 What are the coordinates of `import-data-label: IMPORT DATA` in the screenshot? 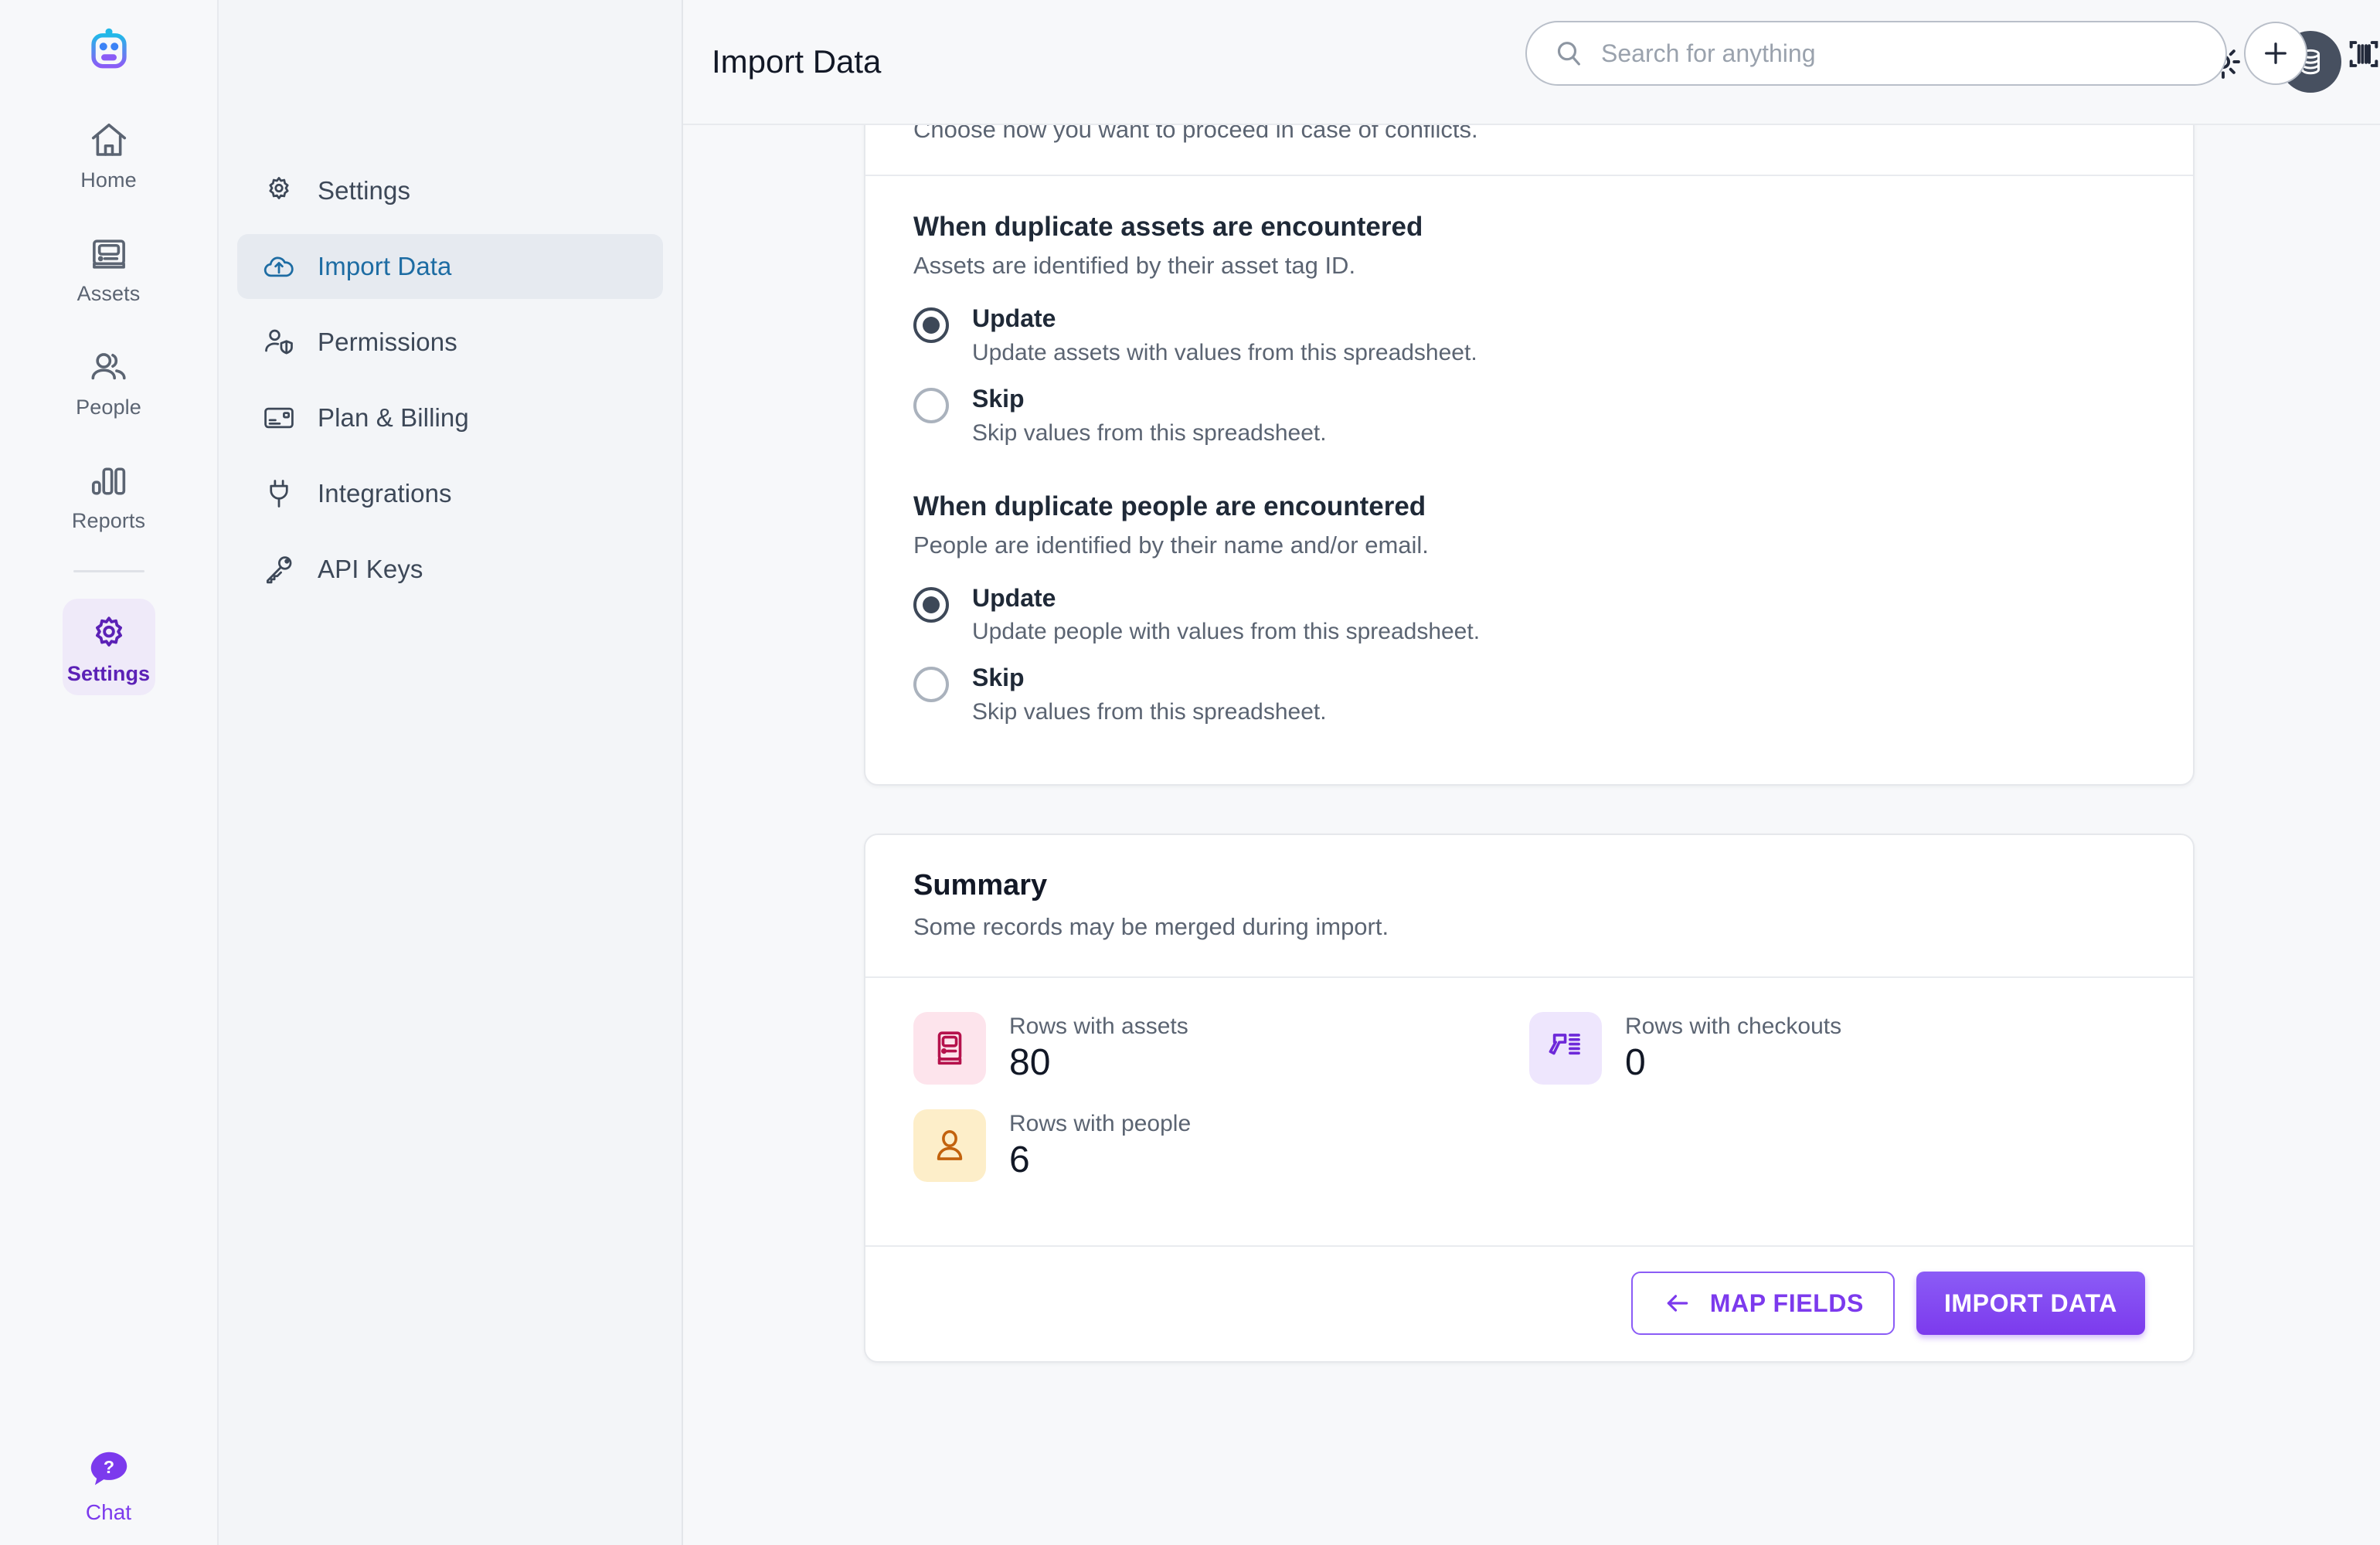 It's located at (2030, 1303).